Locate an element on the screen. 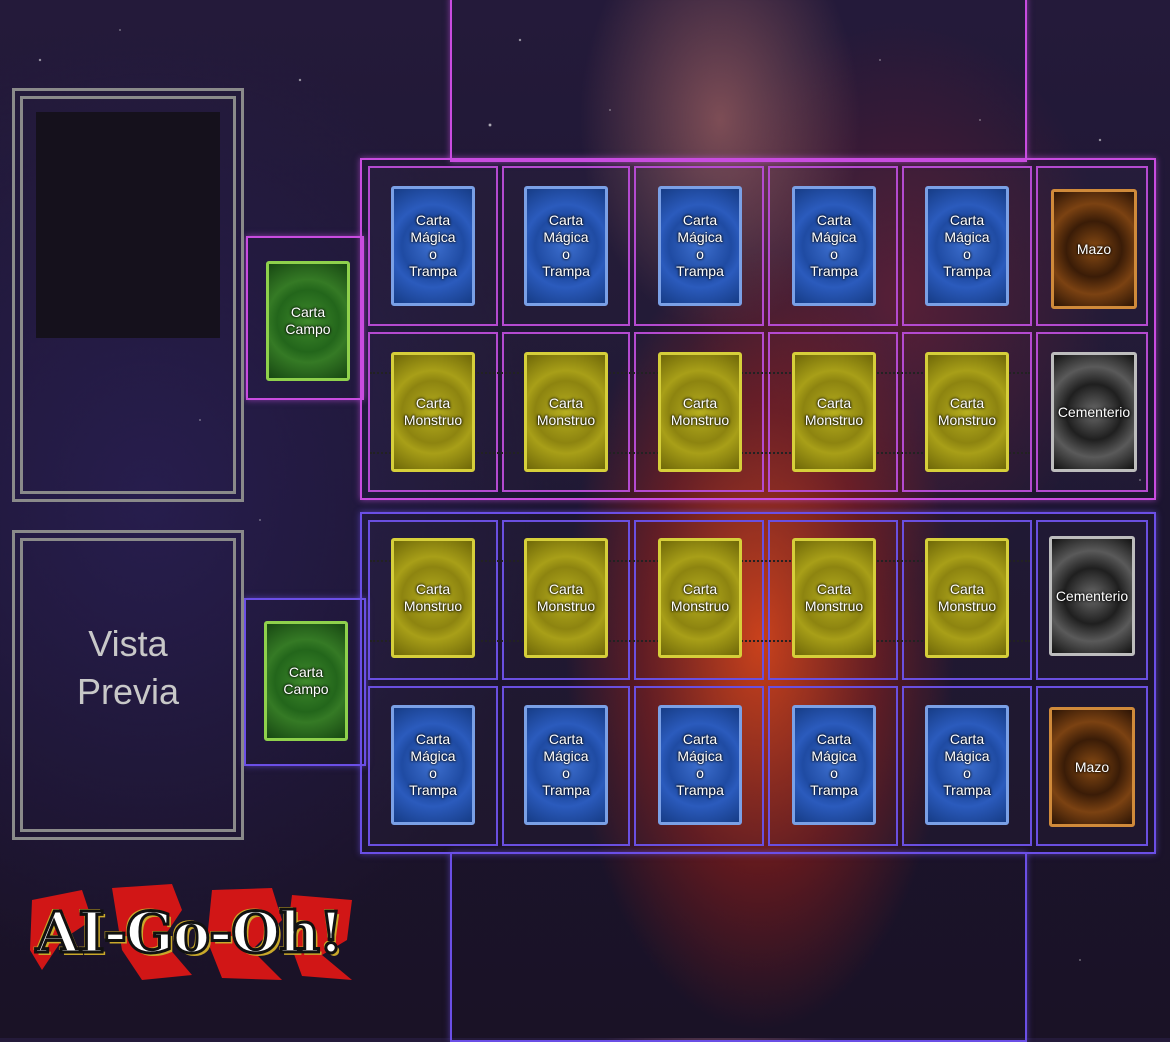  preview-title-line2: Previa is located at coordinates (128, 691).